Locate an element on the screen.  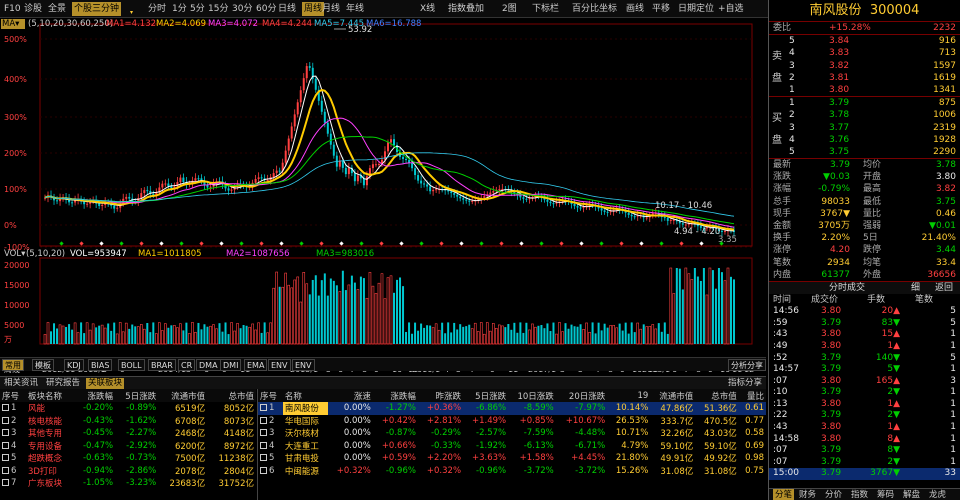
stock-col-header: 涨跌幅 is located at coordinates (395, 395).